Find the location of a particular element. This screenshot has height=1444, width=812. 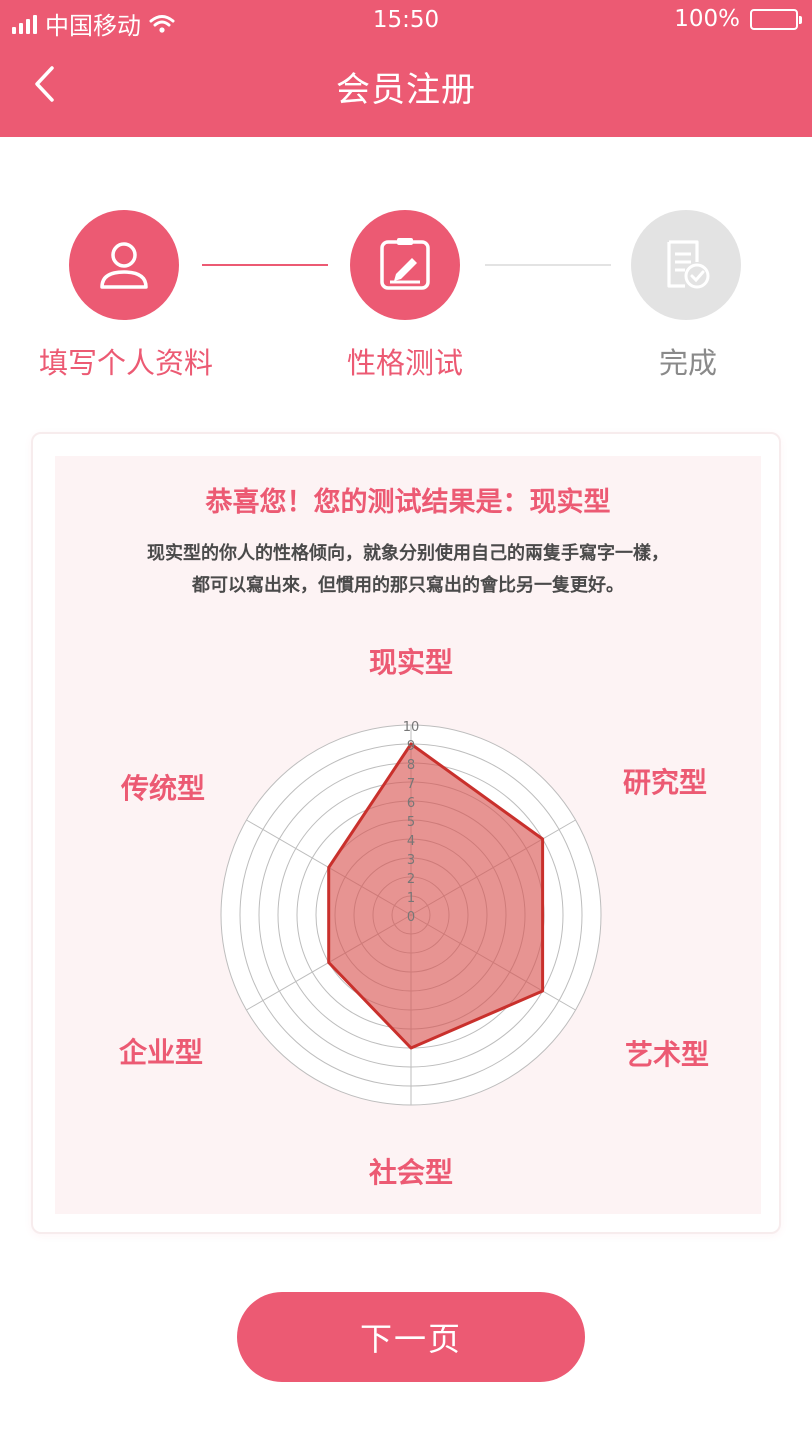

radar-axis-label: 社会型 is located at coordinates (411, 1172).